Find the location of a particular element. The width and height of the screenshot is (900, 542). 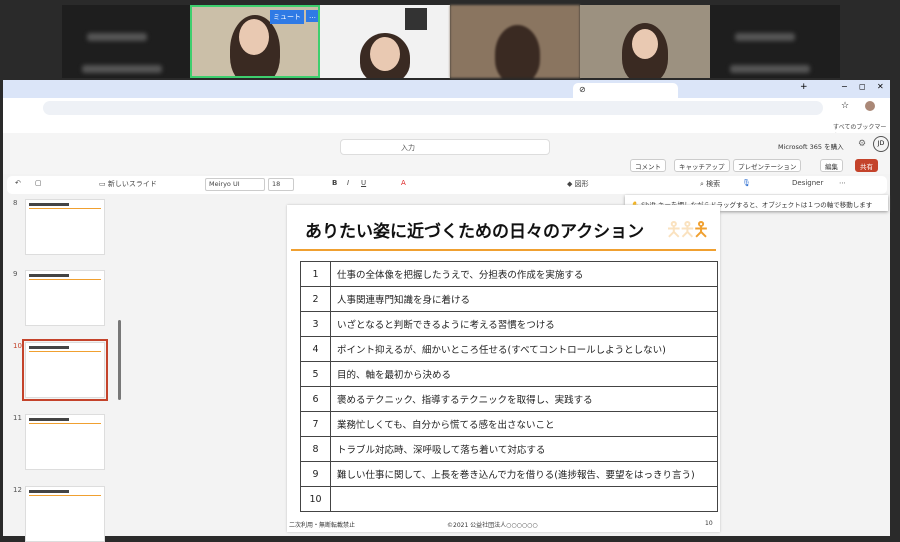

row-number: 5 is located at coordinates (315, 374).